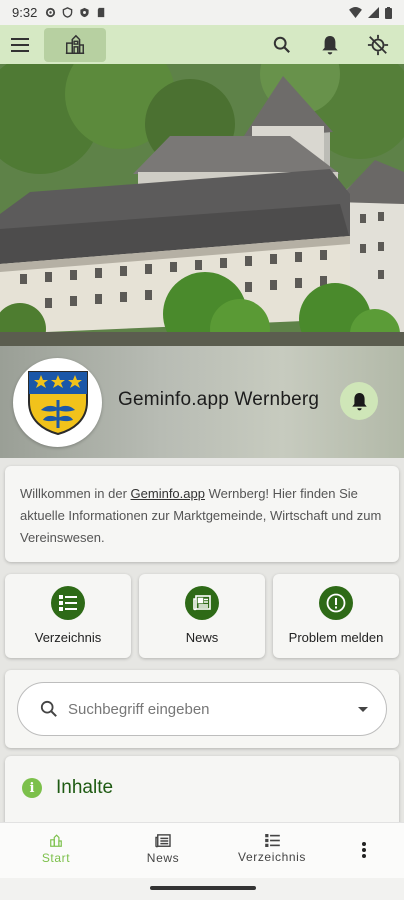 This screenshot has width=404, height=900. Describe the element at coordinates (355, 12) in the screenshot. I see `wifi-icon` at that location.